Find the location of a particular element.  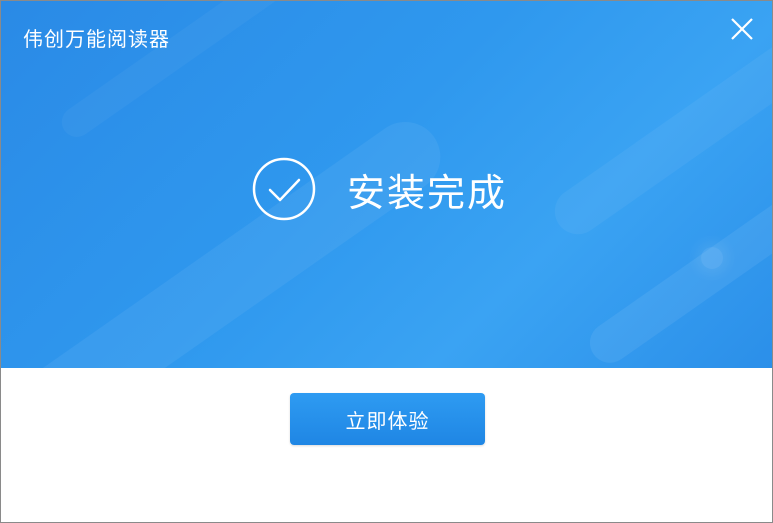

decorative-glow-dot is located at coordinates (712, 258).